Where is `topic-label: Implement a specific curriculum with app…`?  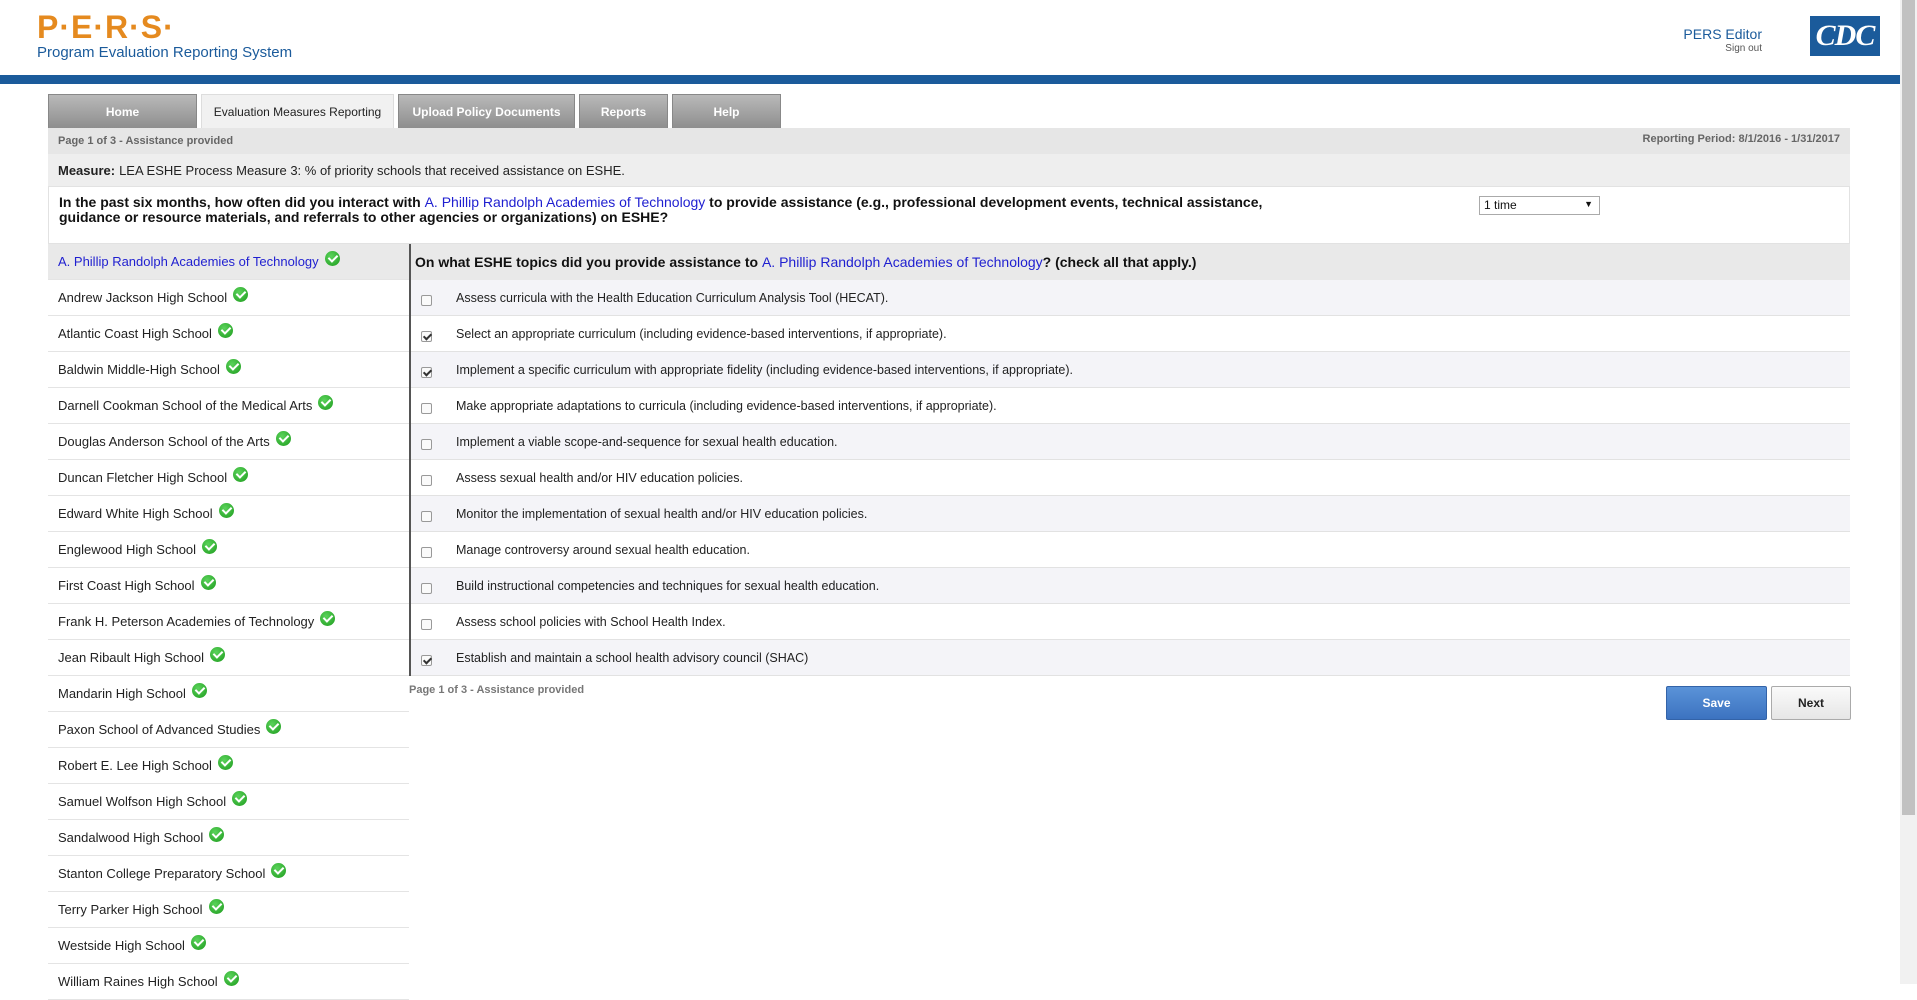 topic-label: Implement a specific curriculum with app… is located at coordinates (764, 370).